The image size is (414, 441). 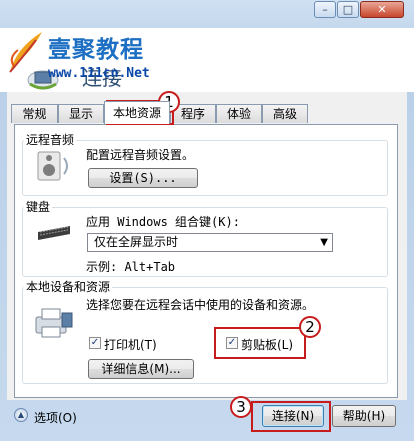 I want to click on tab-general: 常规, so click(x=34, y=113).